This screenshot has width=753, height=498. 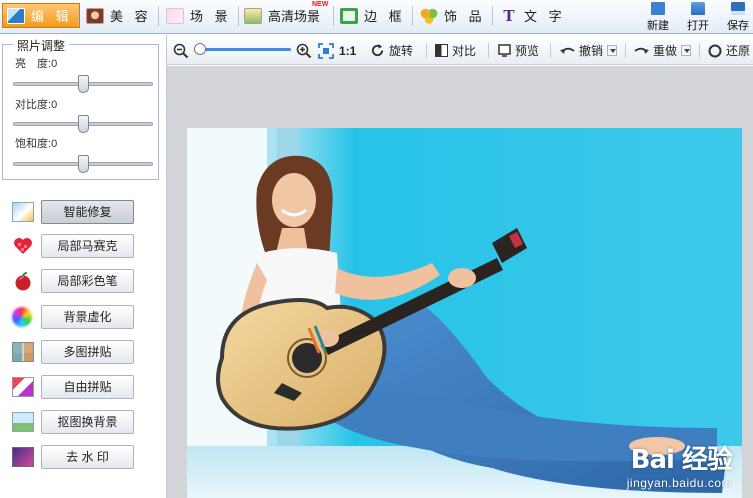 What do you see at coordinates (23, 352) in the screenshot?
I see `multi-collage-icon` at bounding box center [23, 352].